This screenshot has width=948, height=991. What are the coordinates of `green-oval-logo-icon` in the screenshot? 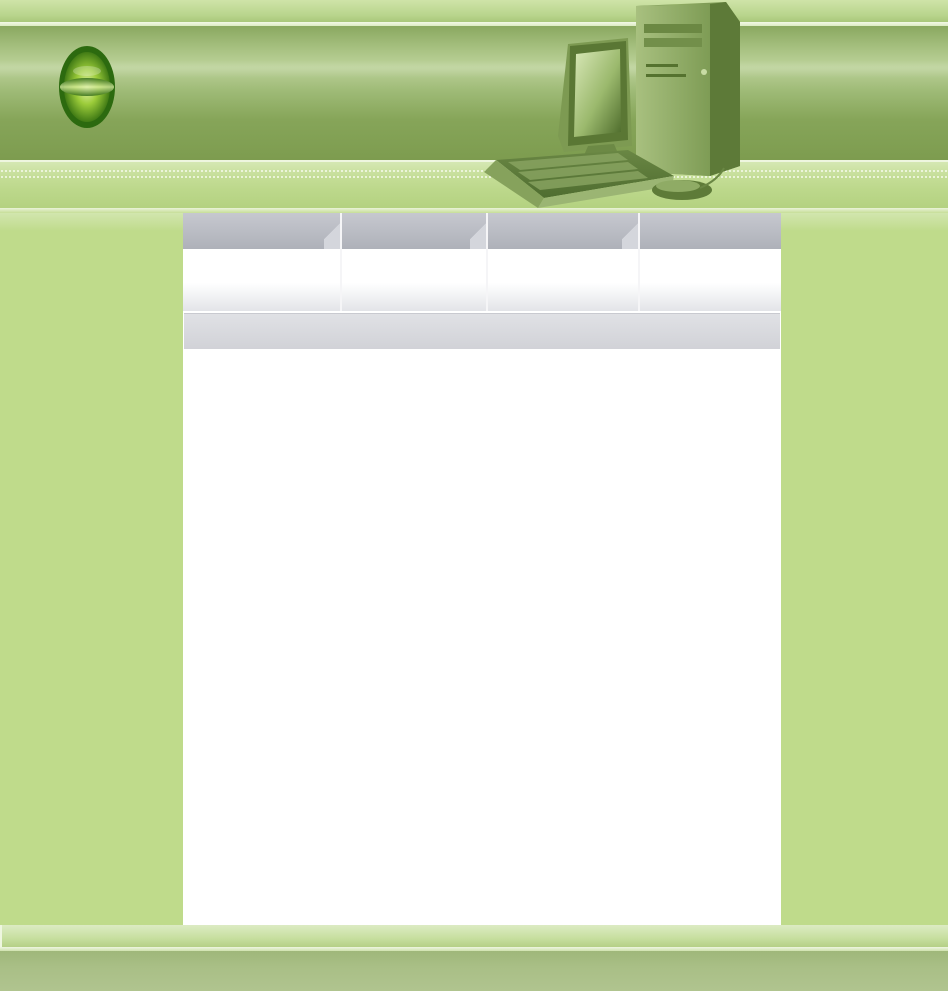 It's located at (87, 87).